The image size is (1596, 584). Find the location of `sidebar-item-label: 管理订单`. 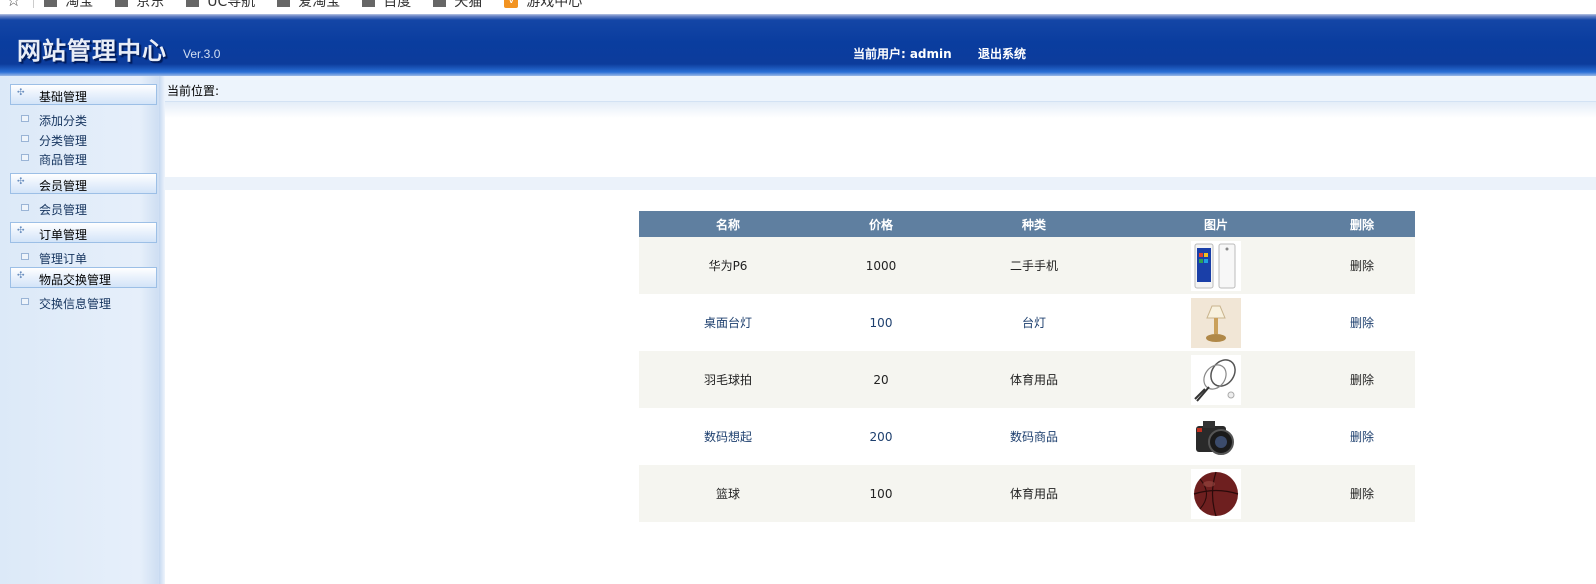

sidebar-item-label: 管理订单 is located at coordinates (63, 259).